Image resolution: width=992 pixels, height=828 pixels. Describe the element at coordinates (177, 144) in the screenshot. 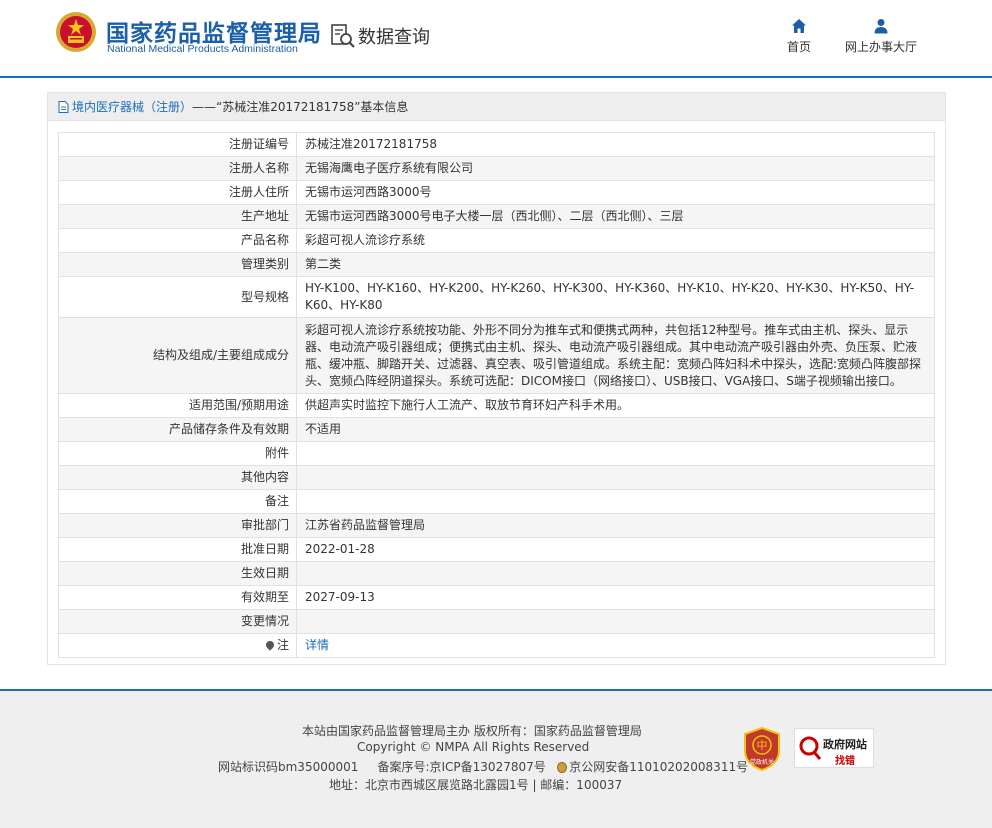

I see `field-label: 注册证编号` at that location.